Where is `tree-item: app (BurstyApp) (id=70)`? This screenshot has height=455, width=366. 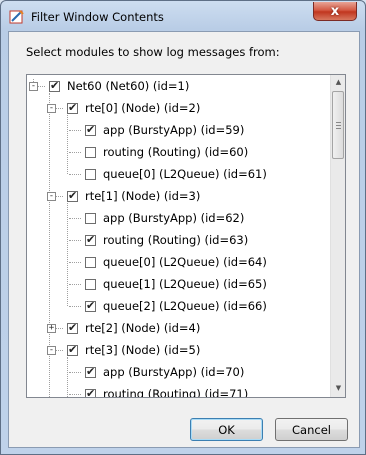
tree-item: app (BurstyApp) (id=70) is located at coordinates (164, 372).